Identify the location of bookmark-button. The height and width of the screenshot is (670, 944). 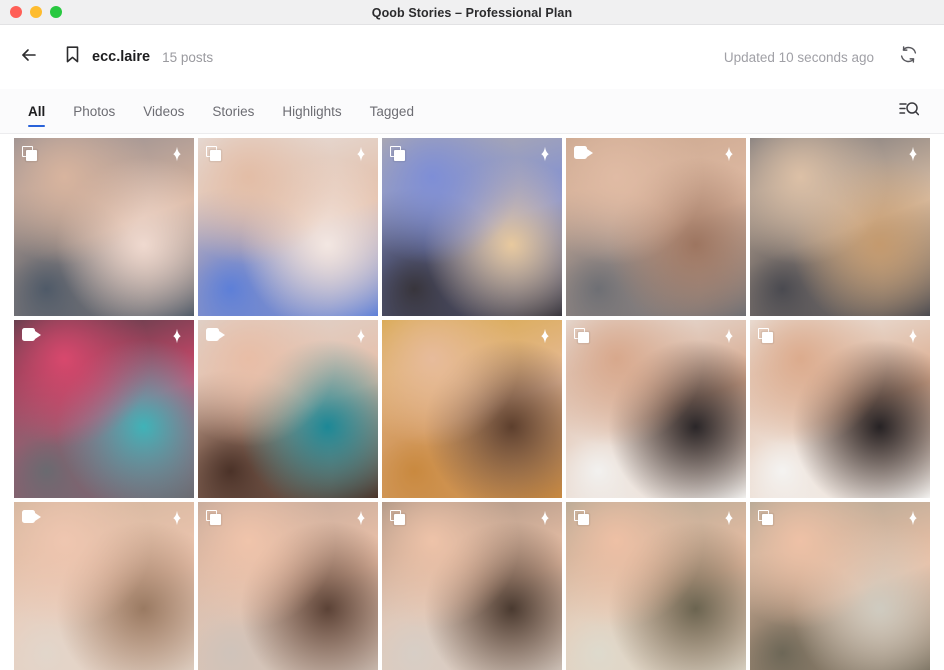
(72, 57).